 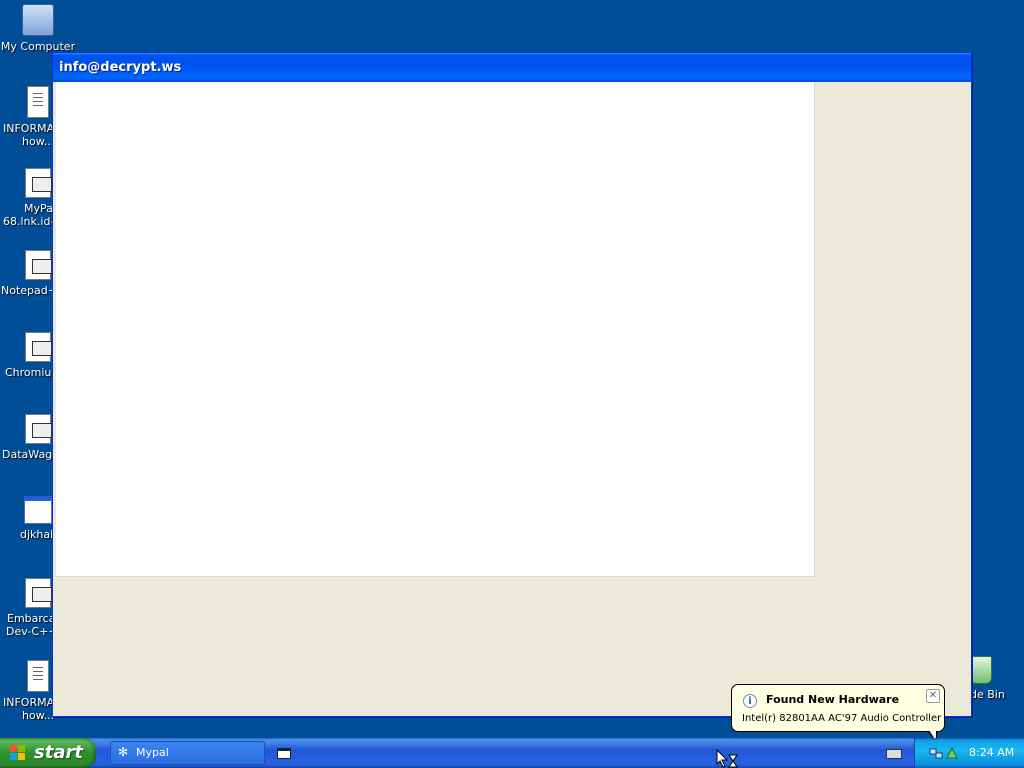 What do you see at coordinates (991, 753) in the screenshot?
I see `clock: 8:24 AM` at bounding box center [991, 753].